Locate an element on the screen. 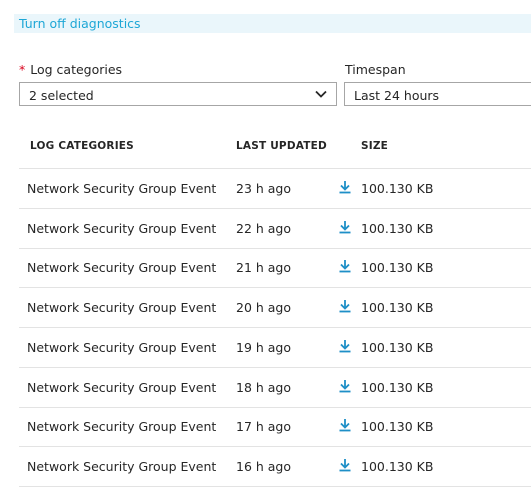  timespan-value: Last 24 hours is located at coordinates (397, 95).